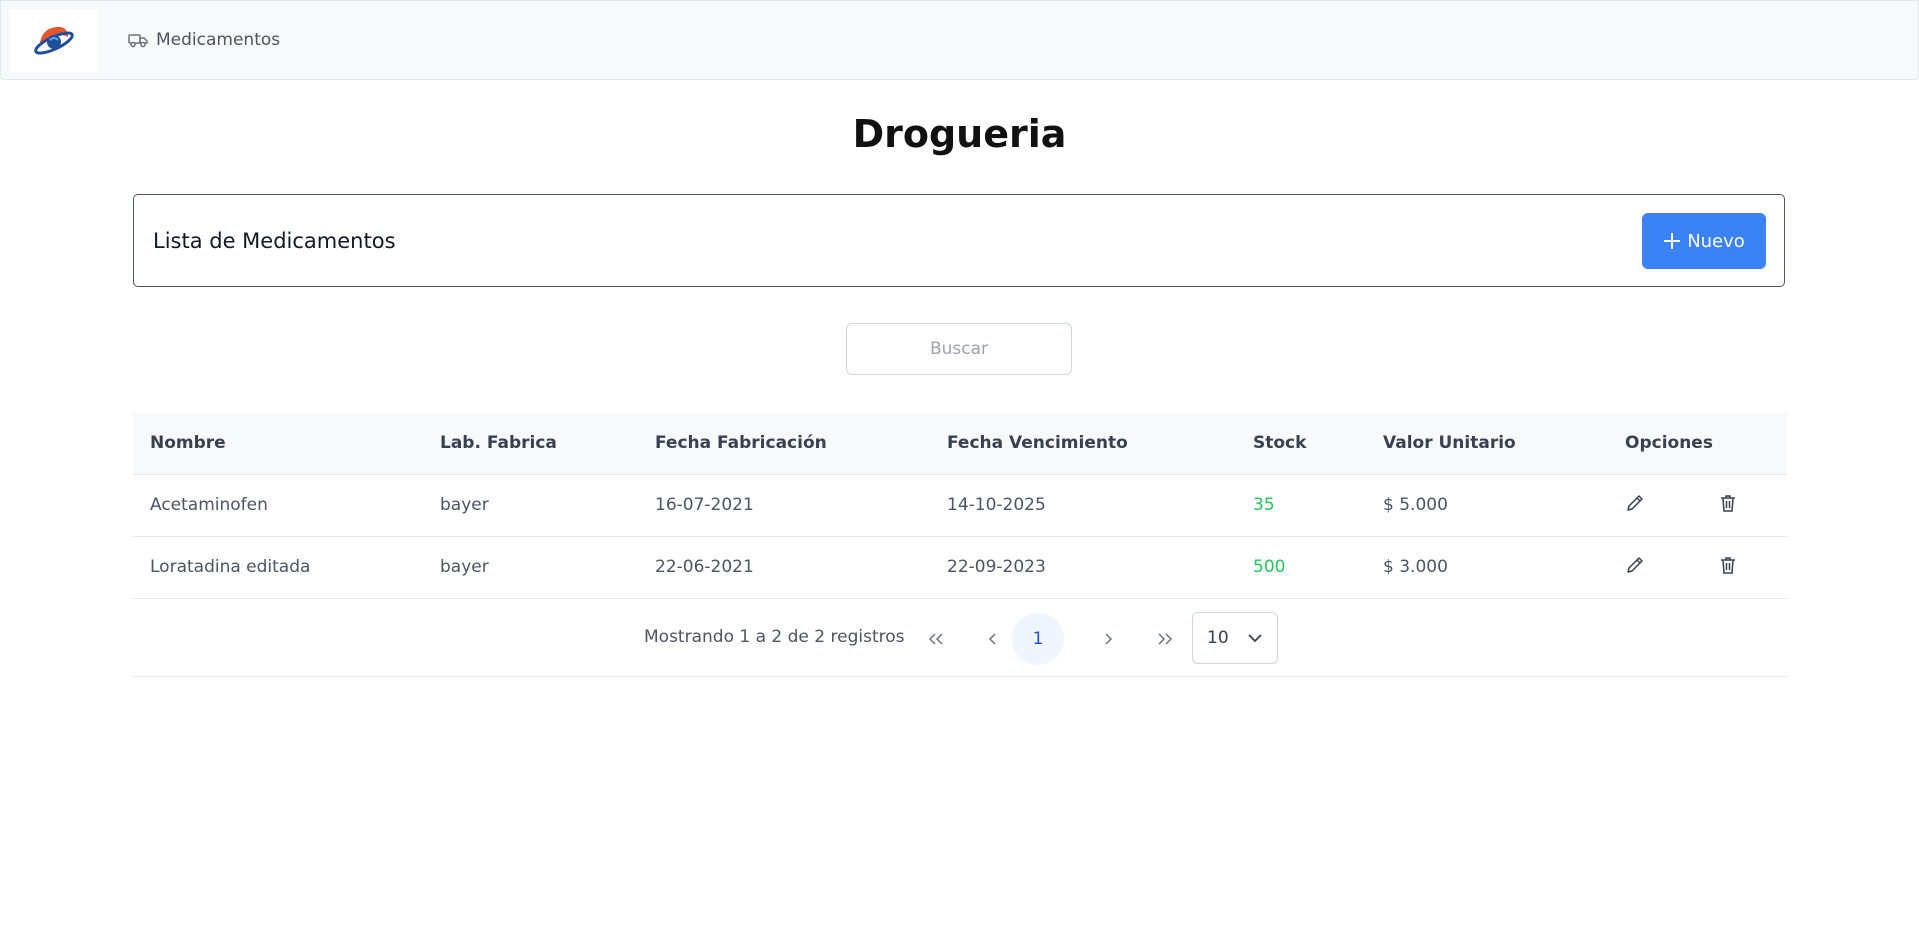  I want to click on cell-nombre: Acetaminofen, so click(278, 505).